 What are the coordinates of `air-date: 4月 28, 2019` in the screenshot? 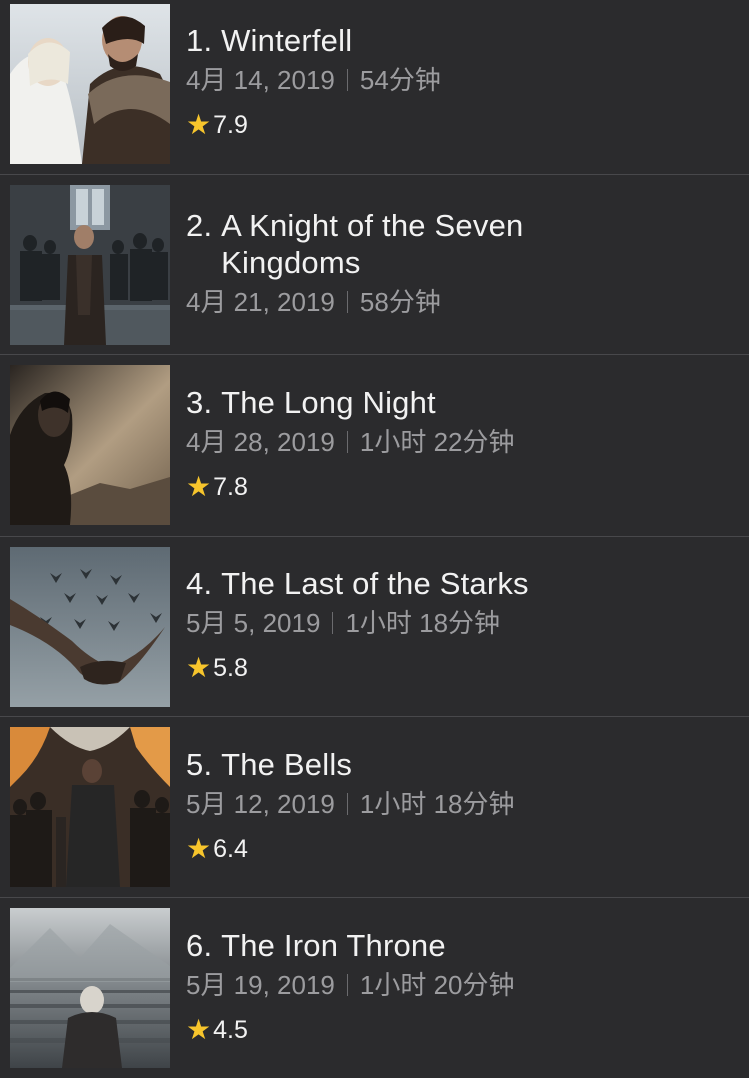 It's located at (260, 442).